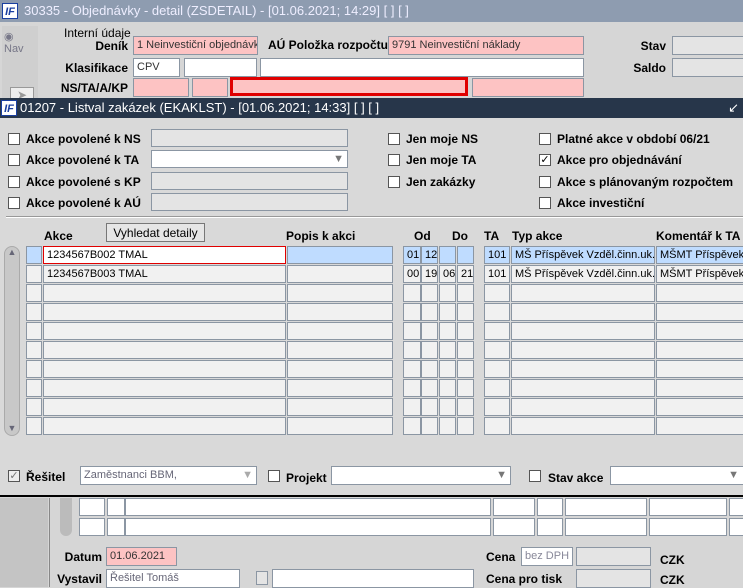 The height and width of the screenshot is (588, 743). Describe the element at coordinates (676, 475) in the screenshot. I see `stav-akce-select: ▼` at that location.